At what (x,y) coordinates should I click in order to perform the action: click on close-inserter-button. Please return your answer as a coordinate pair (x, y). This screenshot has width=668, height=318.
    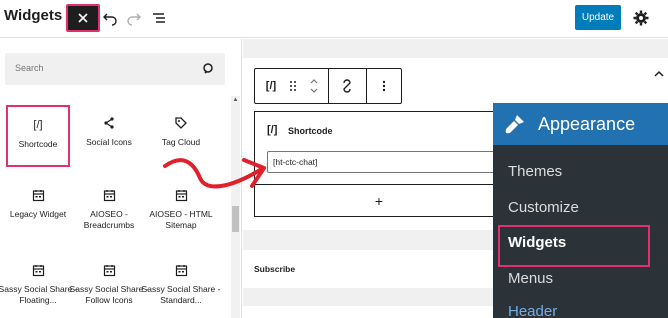
    Looking at the image, I should click on (83, 18).